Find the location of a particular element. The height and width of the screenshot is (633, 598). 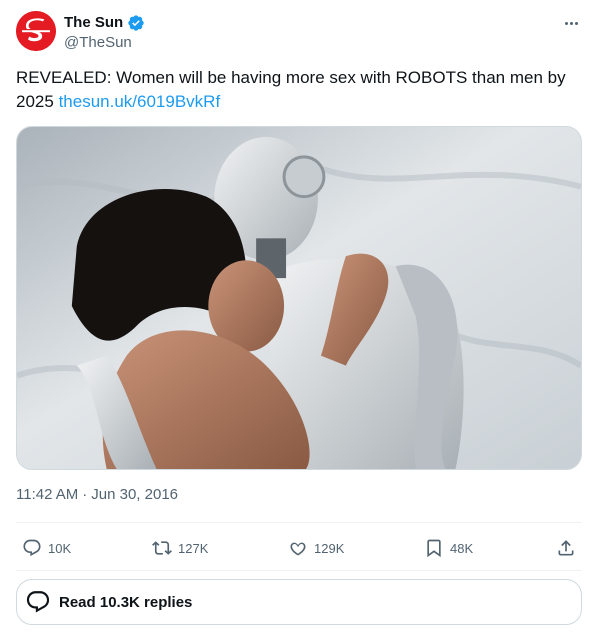

retweet-icon is located at coordinates (162, 548).